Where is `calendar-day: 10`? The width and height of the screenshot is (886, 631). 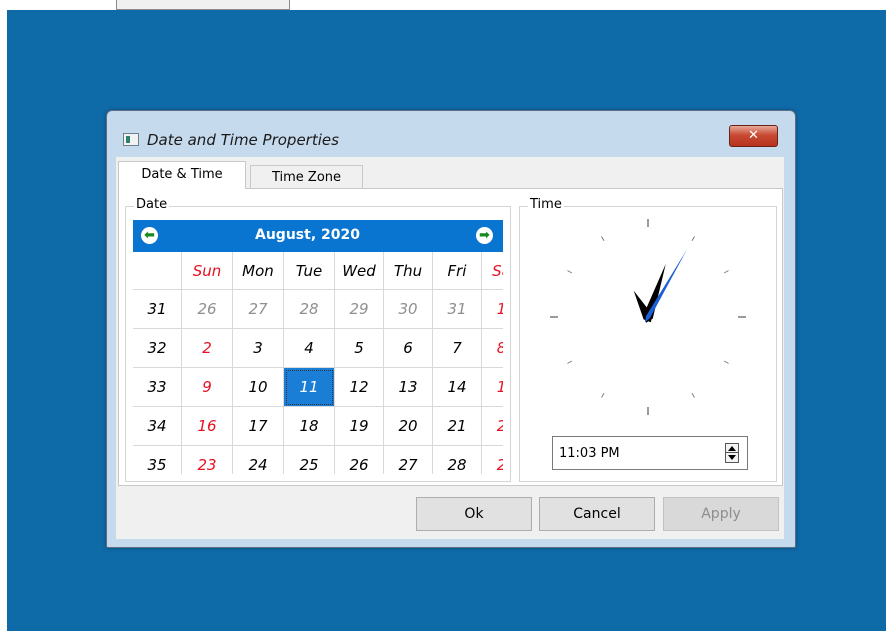 calendar-day: 10 is located at coordinates (258, 387).